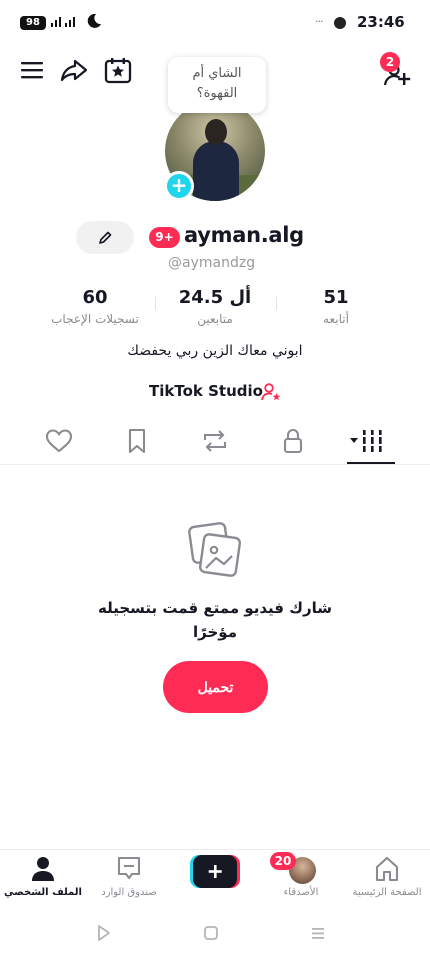 The width and height of the screenshot is (430, 960). What do you see at coordinates (206, 391) in the screenshot?
I see `tiktok-studio-link: TikTok Studio` at bounding box center [206, 391].